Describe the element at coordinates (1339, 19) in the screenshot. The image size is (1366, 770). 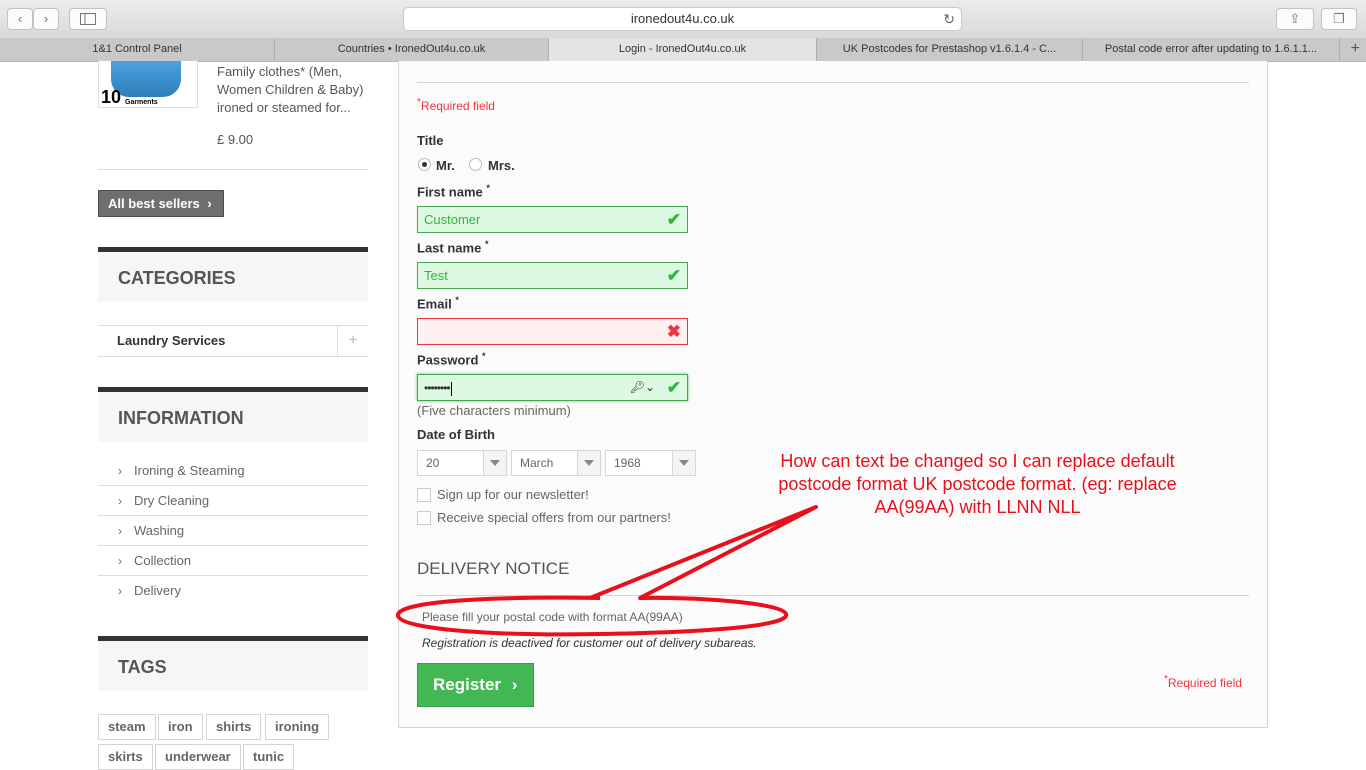
I see `tabs-overview-icon: ❐` at that location.